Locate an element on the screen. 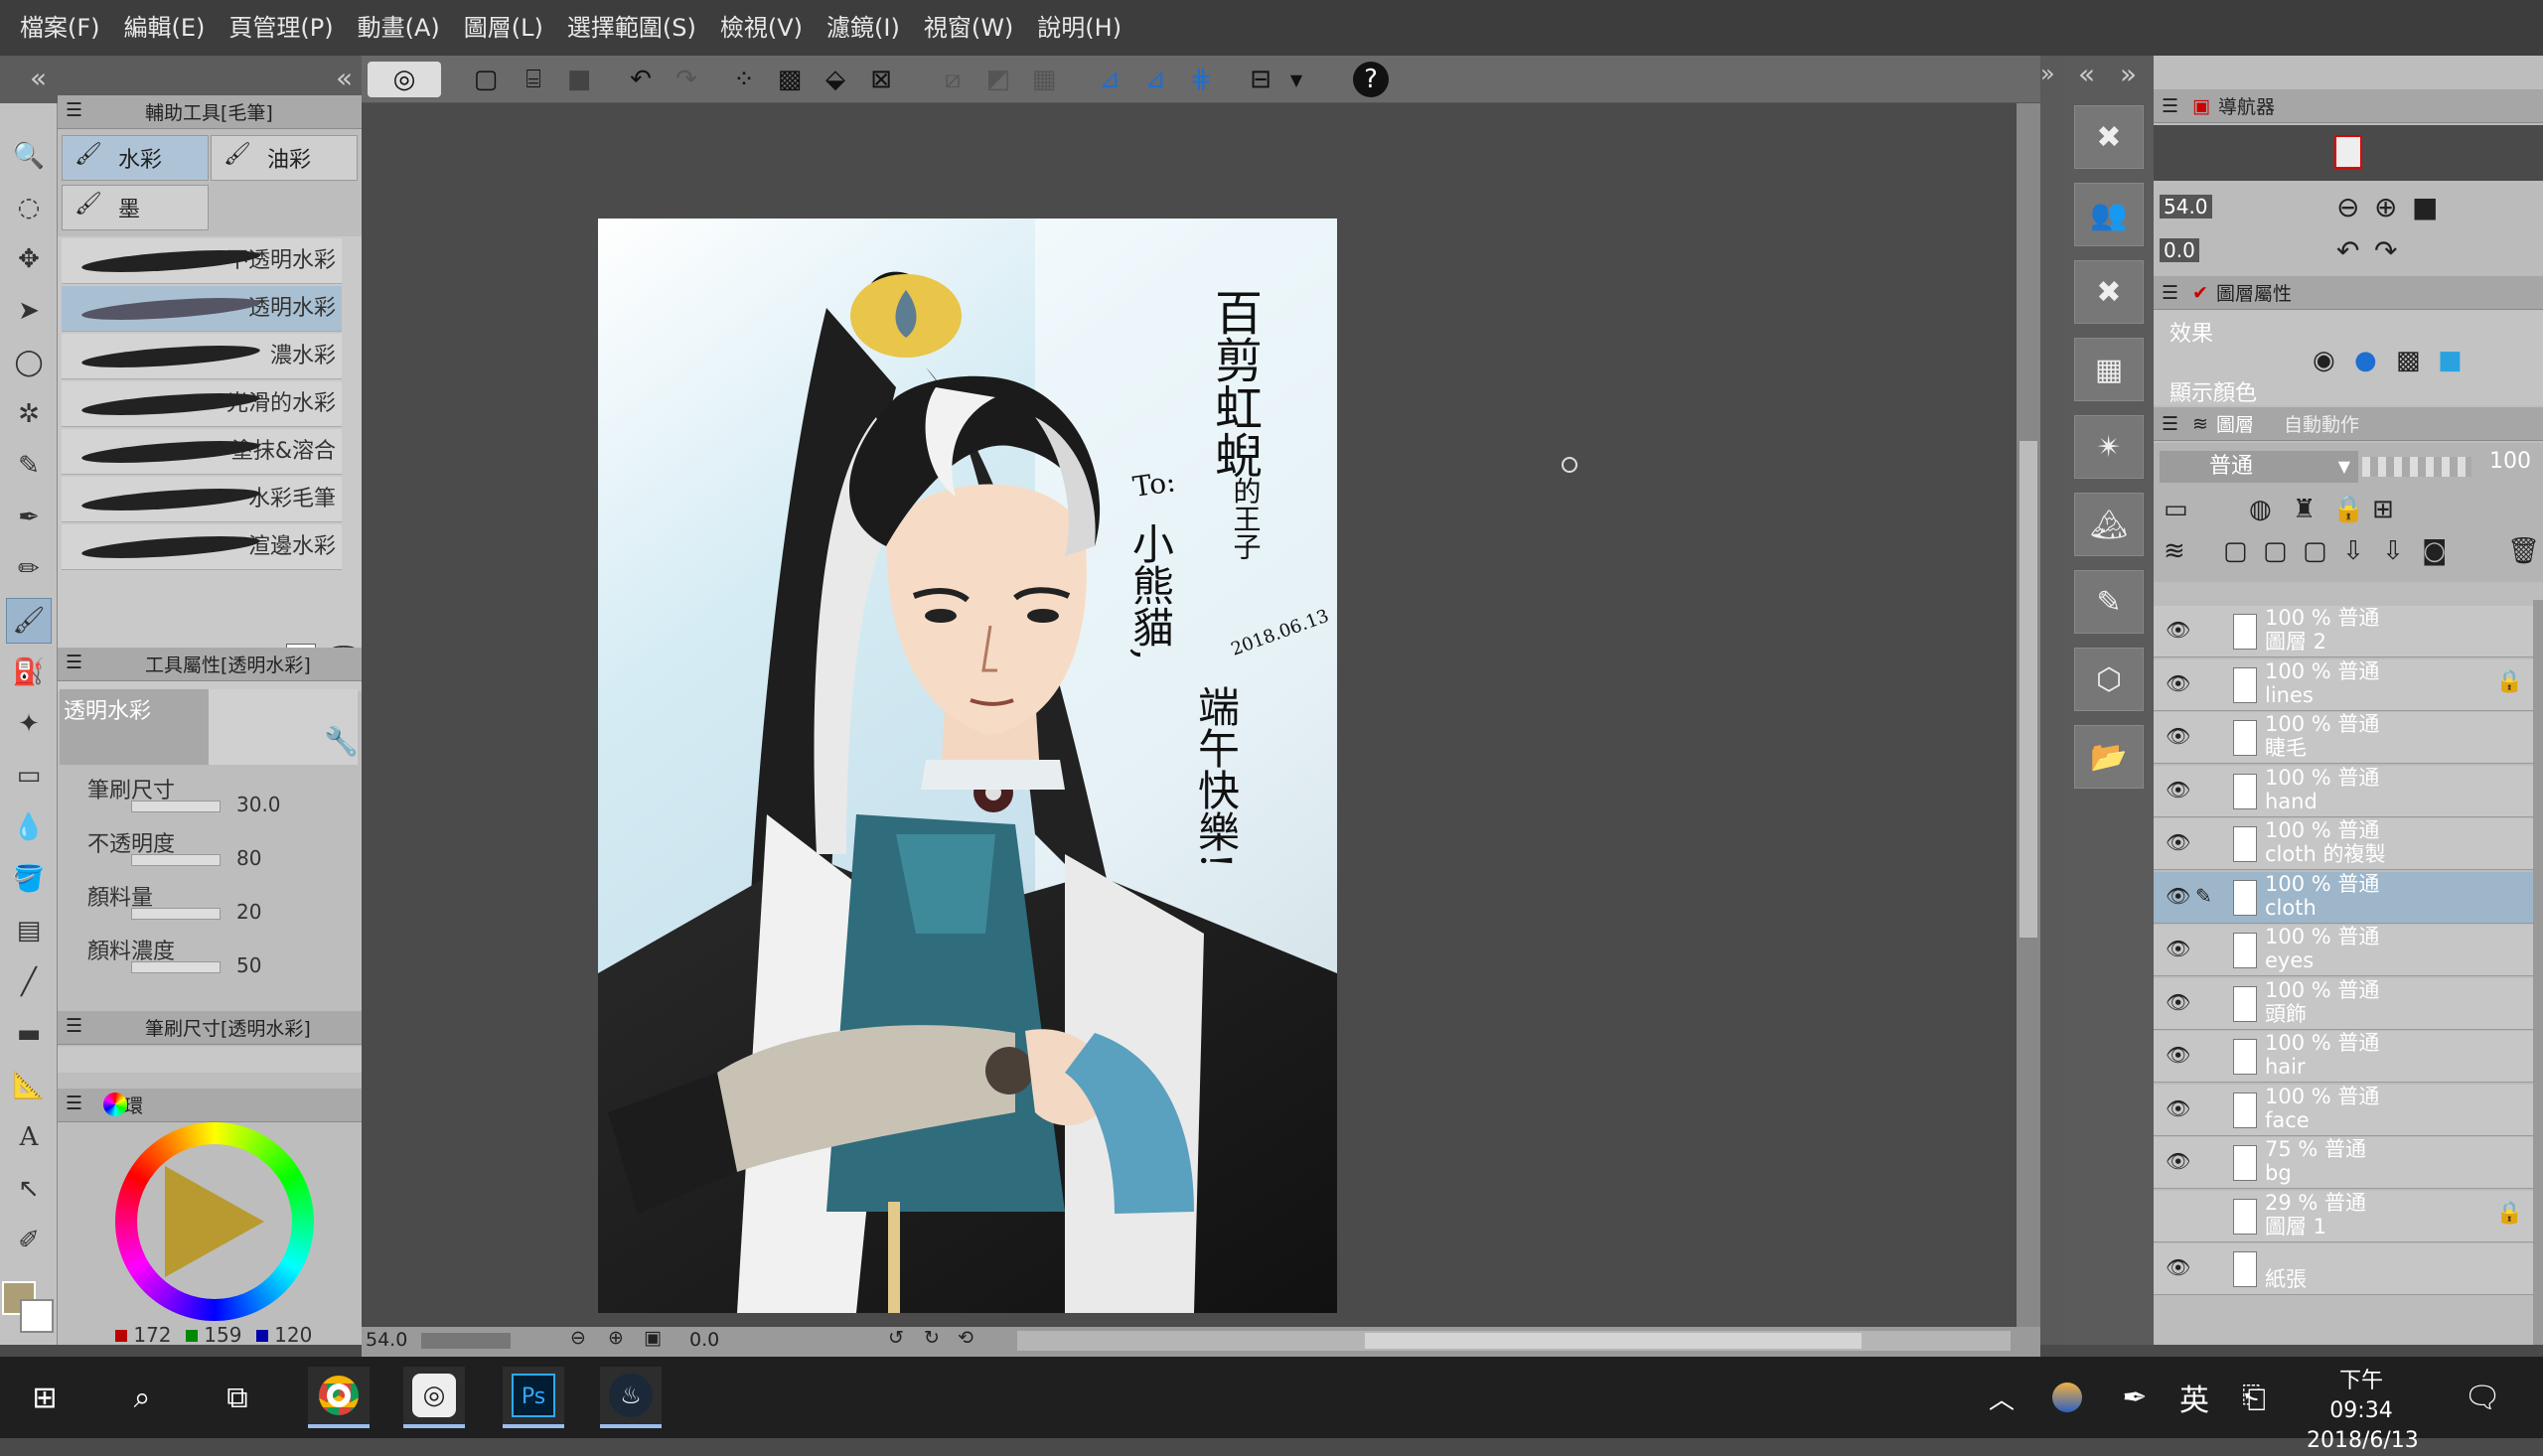 The width and height of the screenshot is (2543, 1456). figure-tool-icon: ╱ is located at coordinates (29, 982).